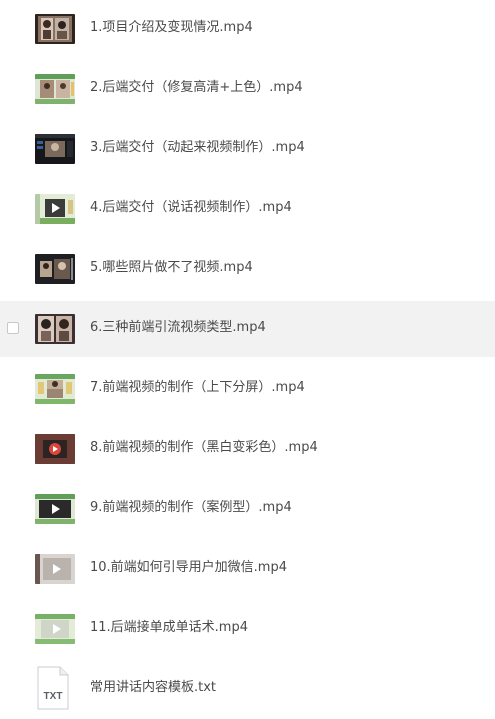 This screenshot has width=495, height=719. I want to click on file-name: 6.三种前端引流视频类型.mp4, so click(178, 327).